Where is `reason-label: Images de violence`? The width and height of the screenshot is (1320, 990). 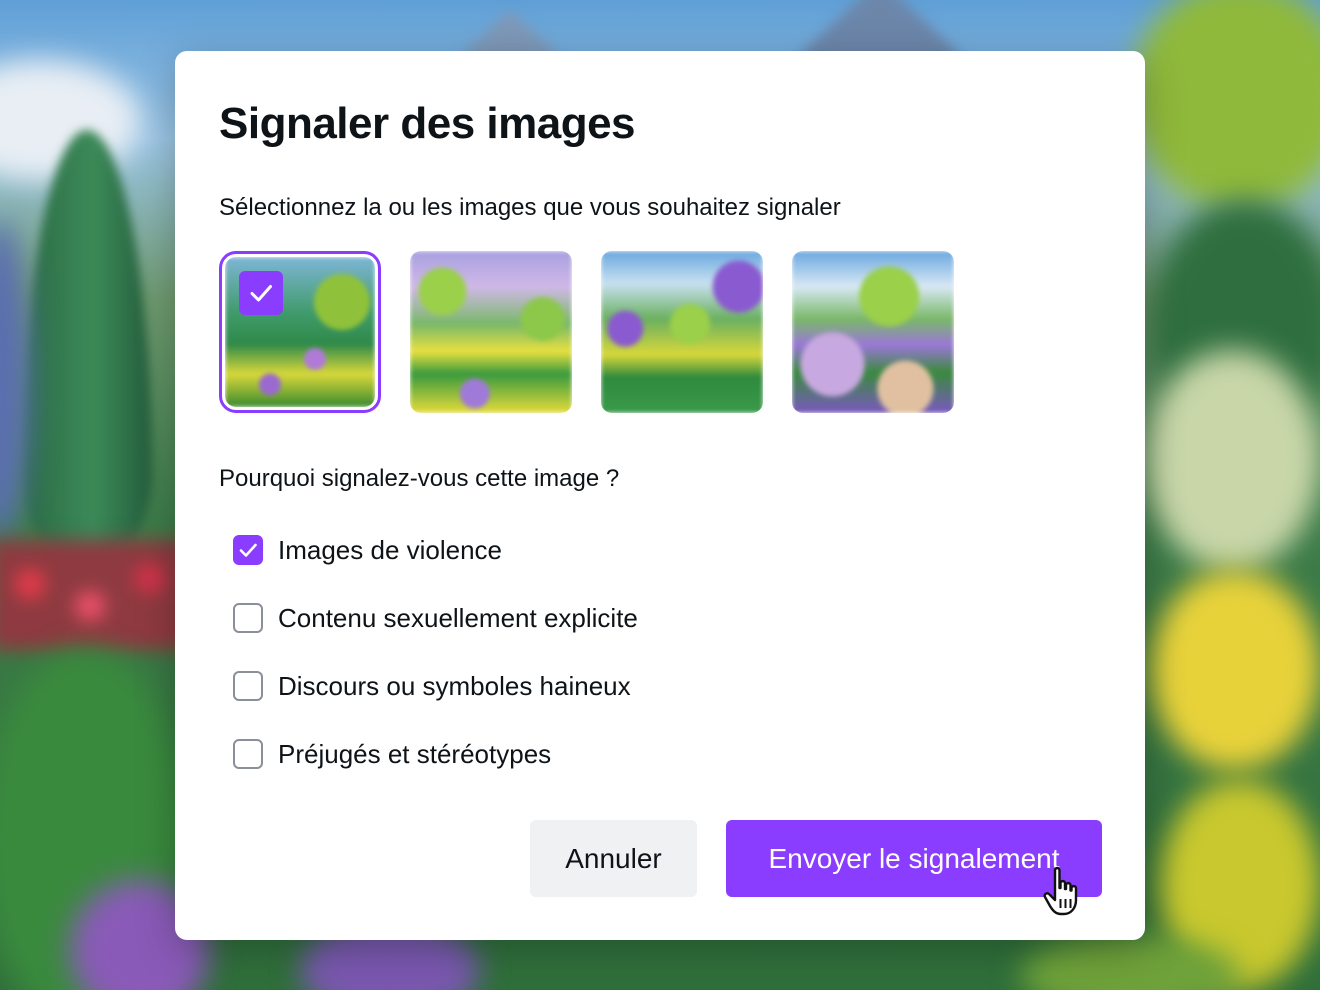
reason-label: Images de violence is located at coordinates (390, 549).